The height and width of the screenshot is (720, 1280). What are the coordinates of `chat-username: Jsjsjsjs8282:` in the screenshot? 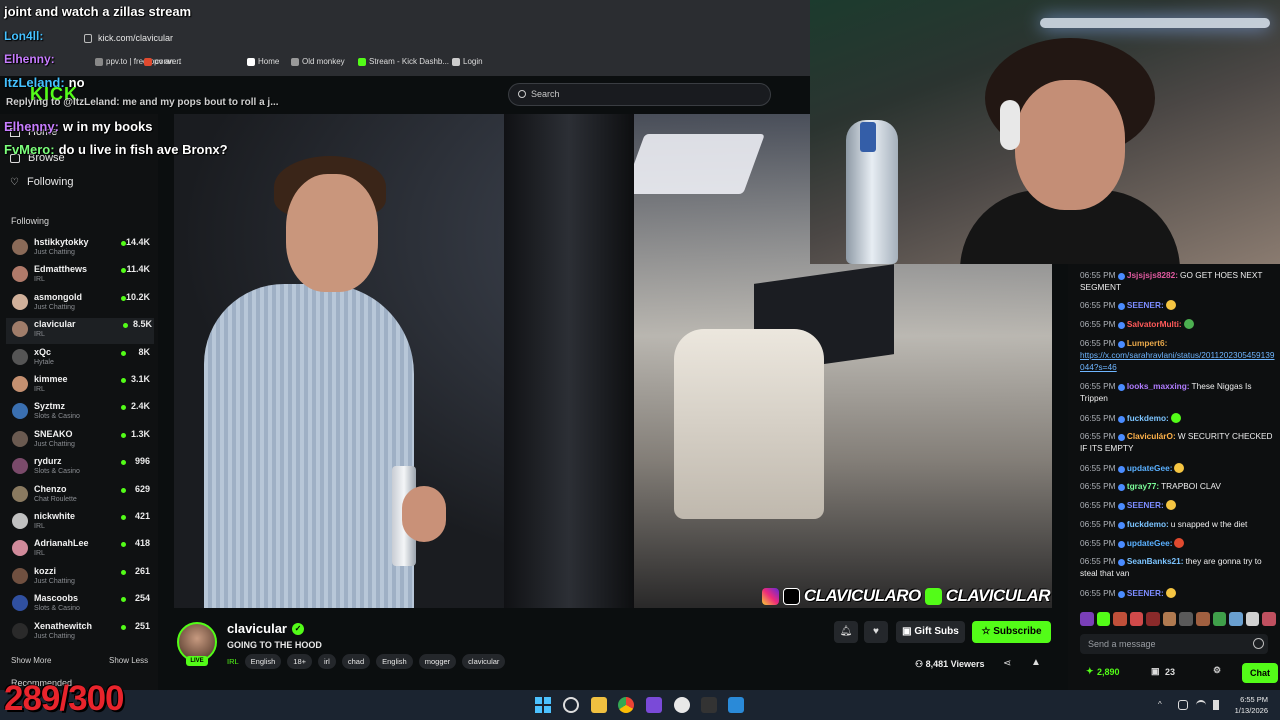 It's located at (1152, 275).